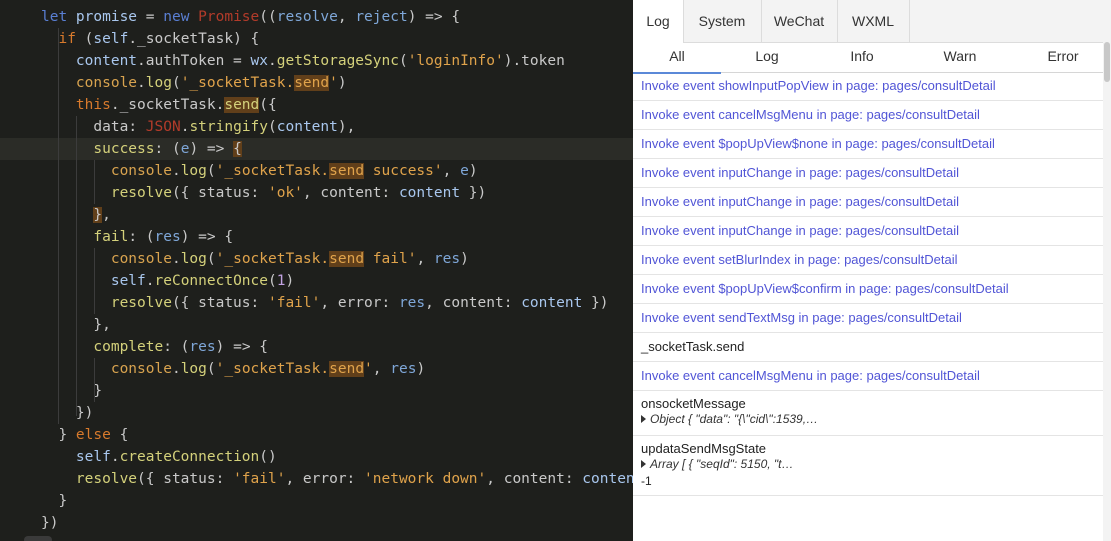  I want to click on filter-all: All, so click(677, 58).